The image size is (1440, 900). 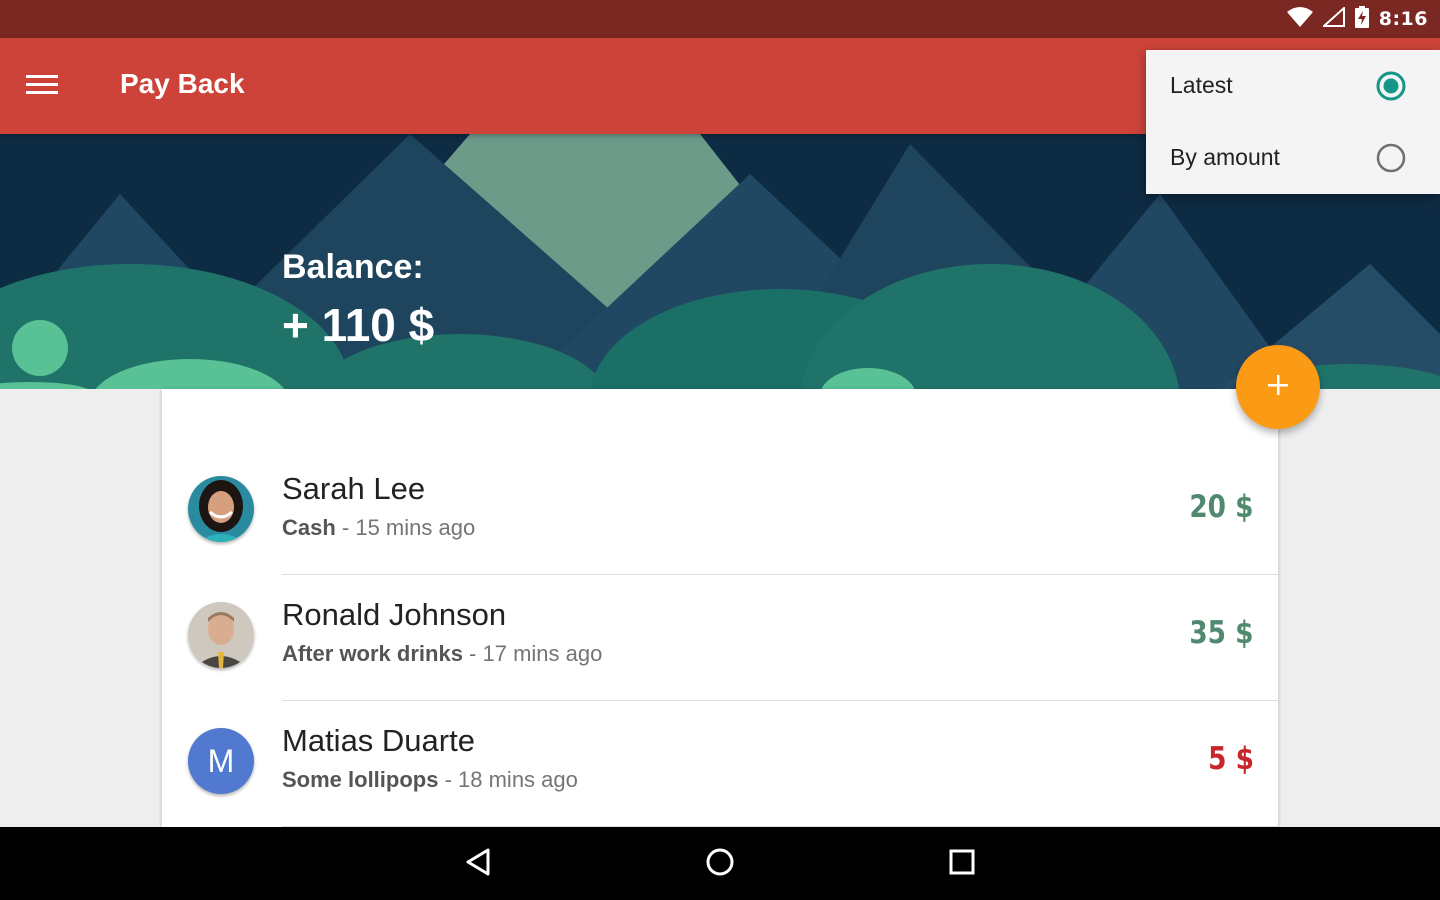 I want to click on battery-charging-icon, so click(x=1361, y=19).